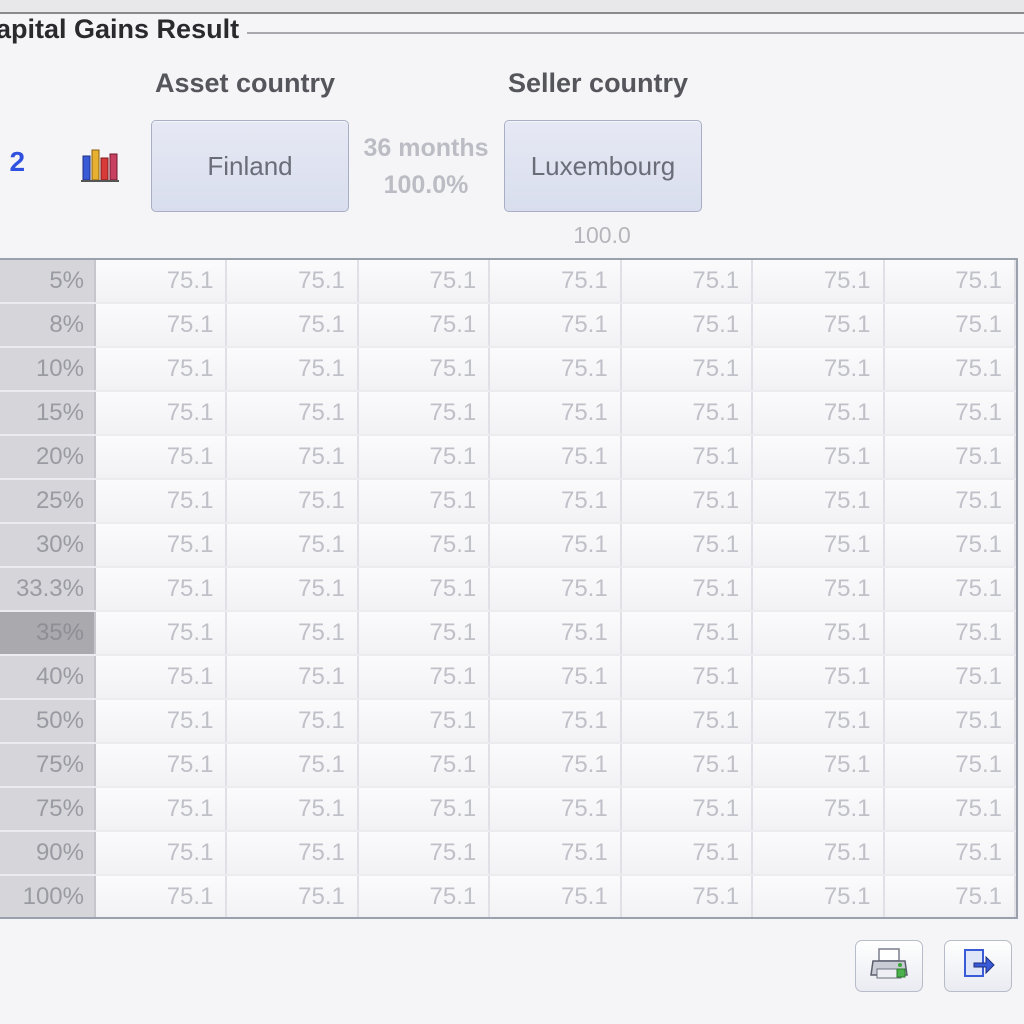 This screenshot has height=1024, width=1024. What do you see at coordinates (48, 633) in the screenshot?
I see `row-header: 35%` at bounding box center [48, 633].